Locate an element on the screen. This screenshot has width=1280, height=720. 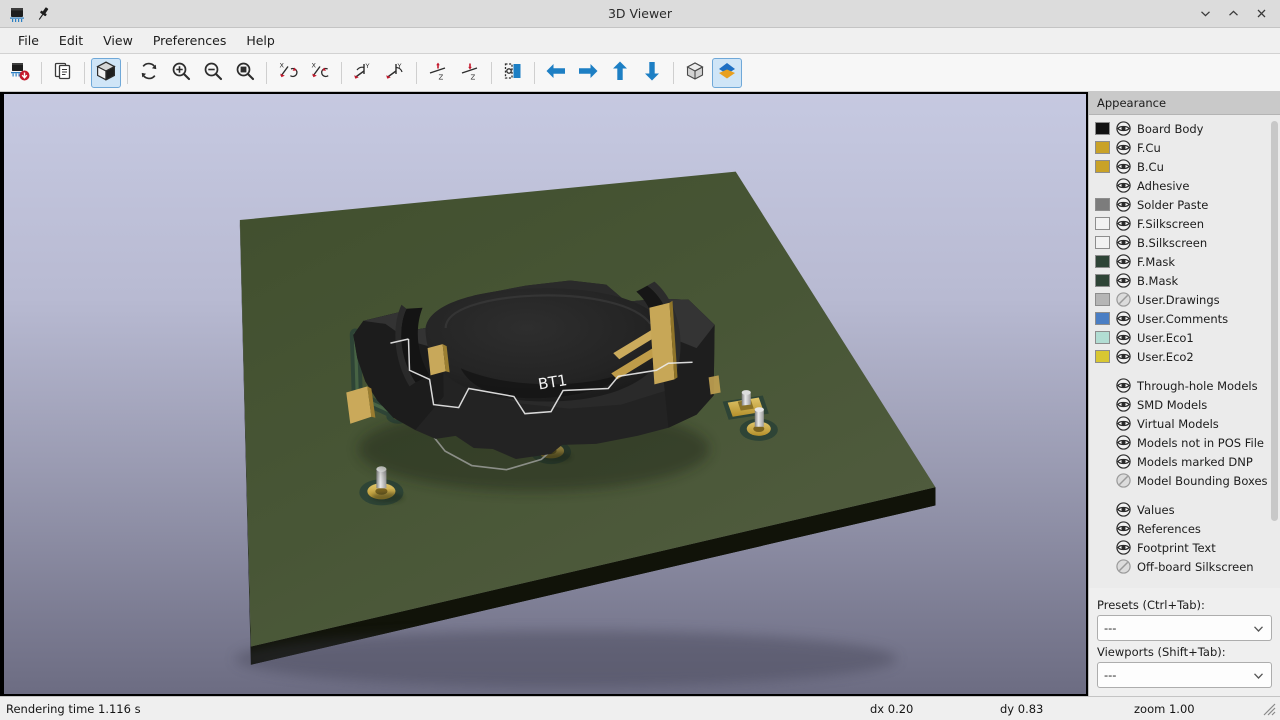
toggle-footprint-text: Footprint Text is located at coordinates (1184, 547).